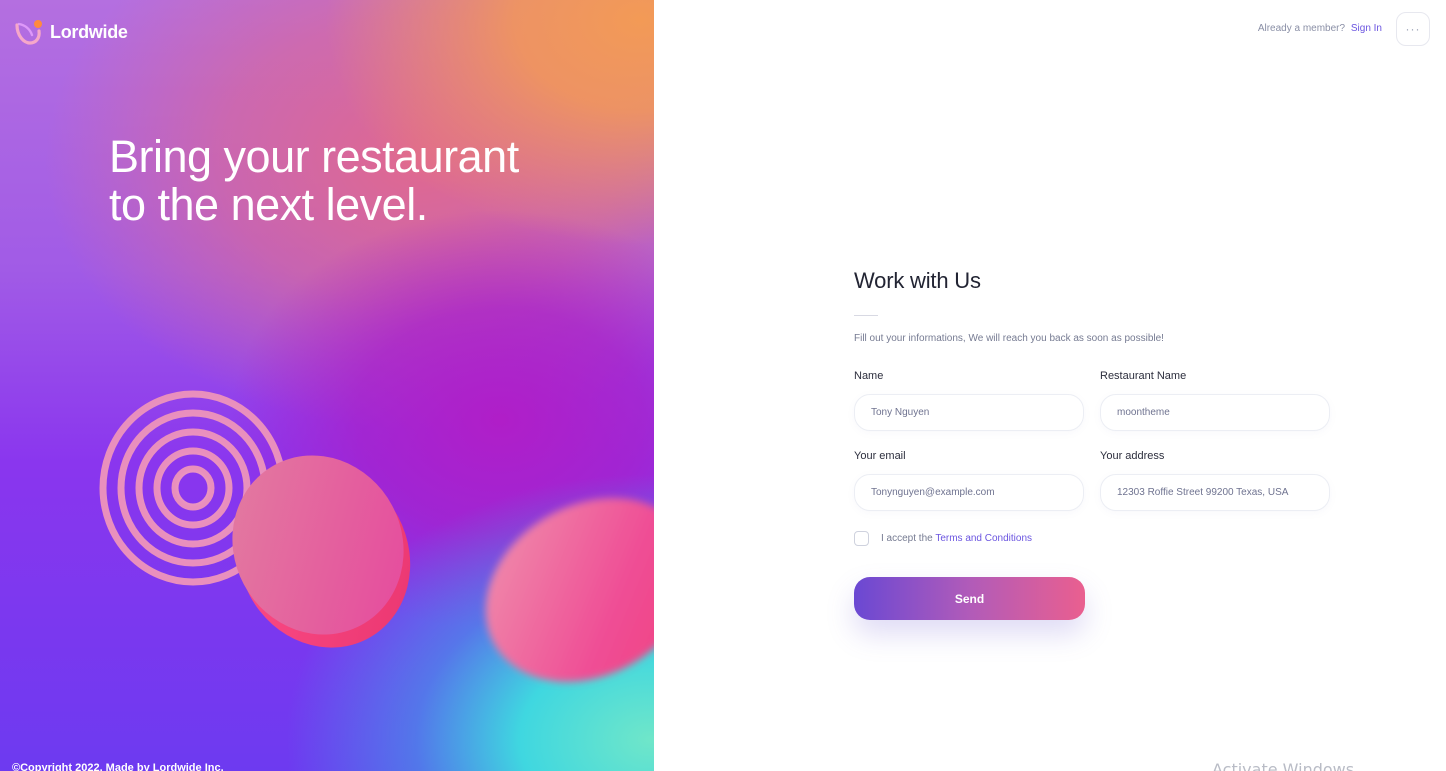  What do you see at coordinates (917, 280) in the screenshot?
I see `form-title: Work with Us` at bounding box center [917, 280].